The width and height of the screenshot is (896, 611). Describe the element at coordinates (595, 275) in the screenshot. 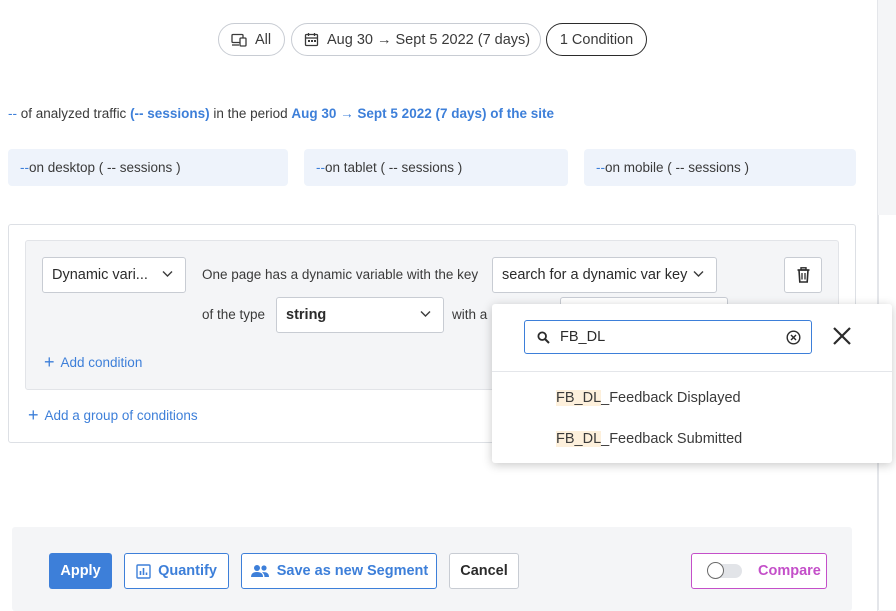

I see `dynamic-var-key-value: search for a dynamic var key` at that location.